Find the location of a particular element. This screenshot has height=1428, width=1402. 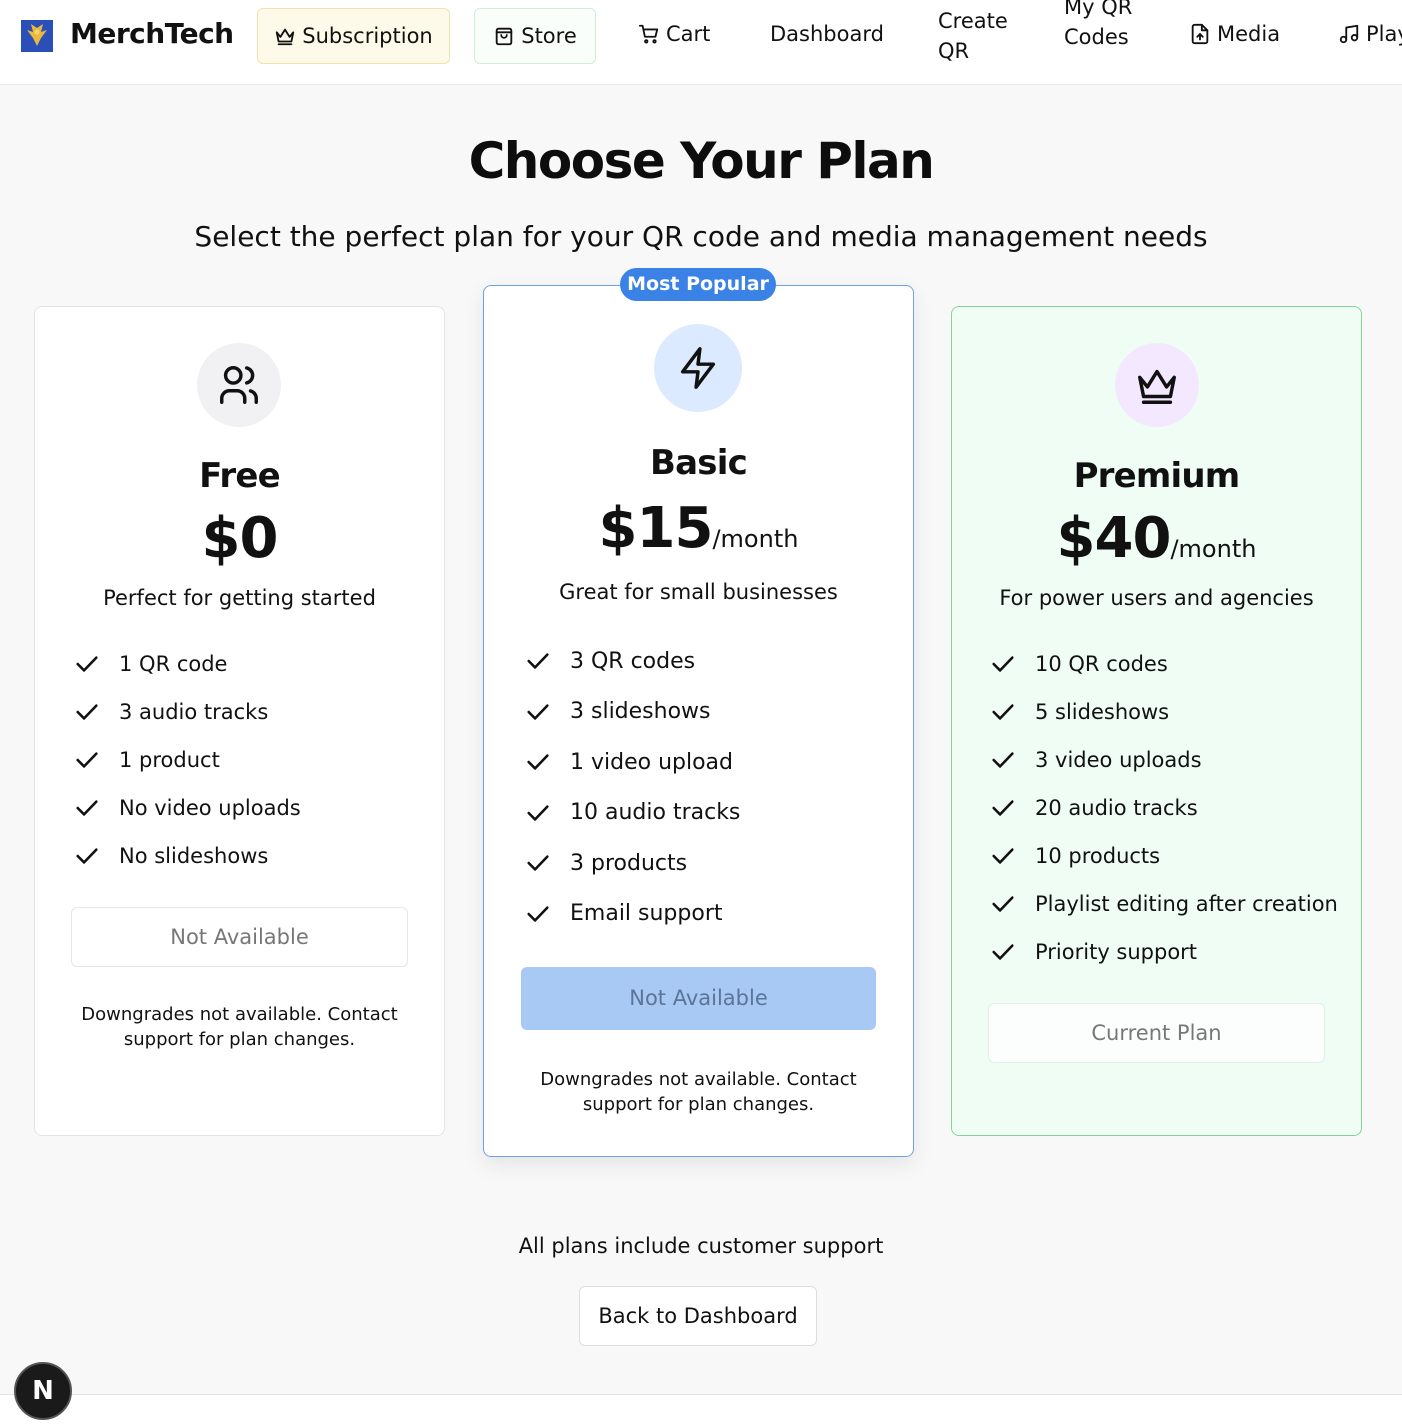

feature-item: Playlist editing after creation is located at coordinates (1169, 904).